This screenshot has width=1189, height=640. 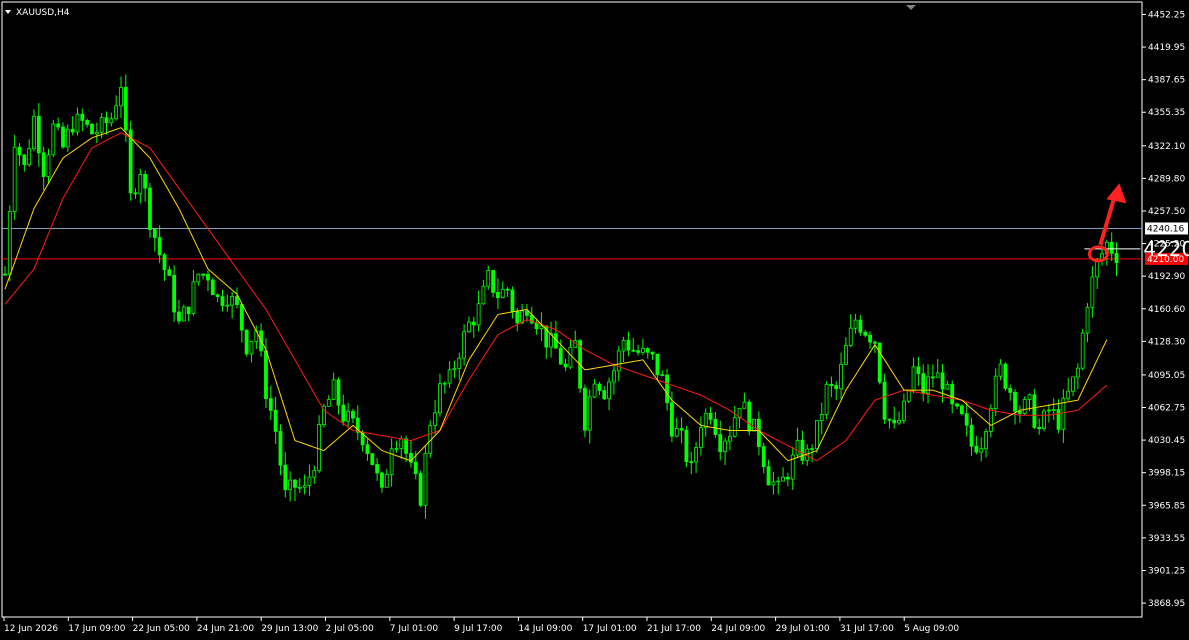 I want to click on arrow-shaft, so click(x=1107, y=221).